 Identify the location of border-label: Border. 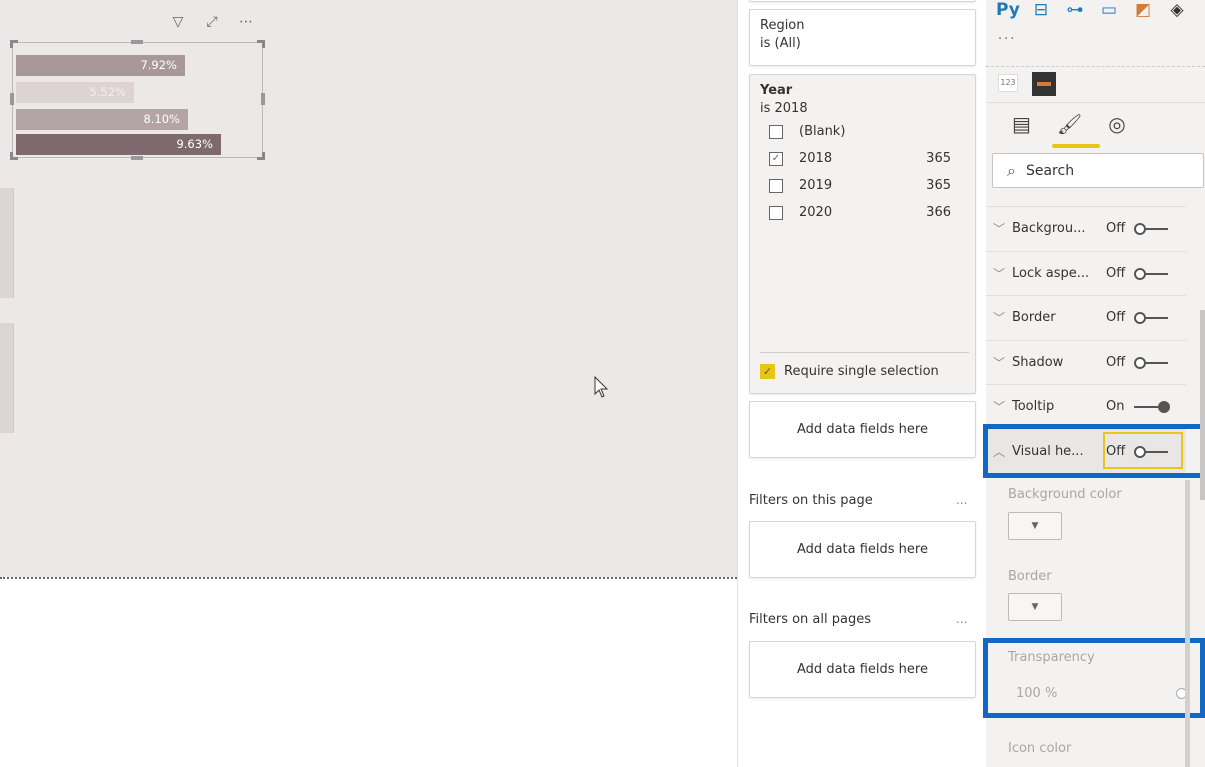
(1030, 576).